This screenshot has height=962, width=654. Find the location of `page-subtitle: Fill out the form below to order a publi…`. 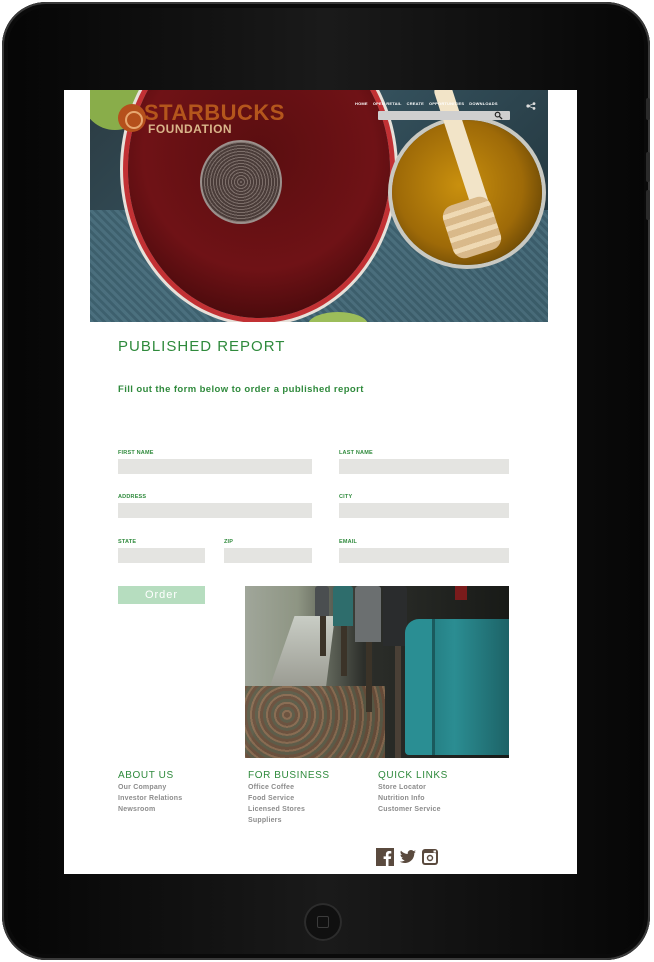

page-subtitle: Fill out the form below to order a publi… is located at coordinates (241, 389).